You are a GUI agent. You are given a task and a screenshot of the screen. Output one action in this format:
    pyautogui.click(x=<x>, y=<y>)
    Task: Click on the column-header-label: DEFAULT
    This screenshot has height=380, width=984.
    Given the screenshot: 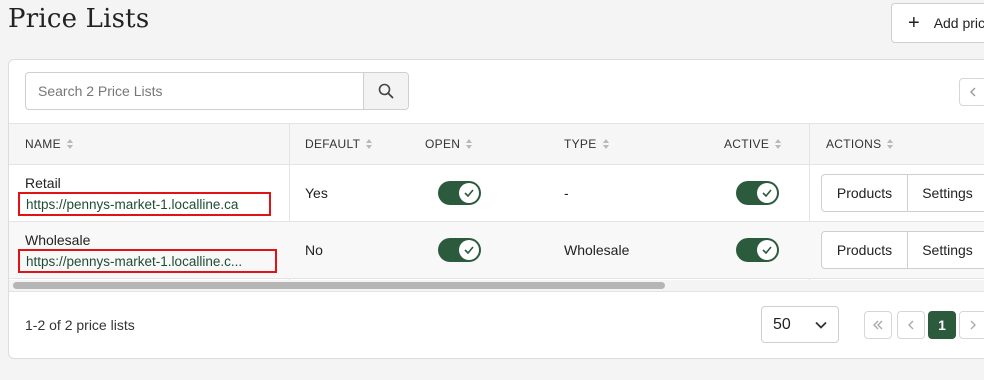 What is the action you would take?
    pyautogui.click(x=333, y=144)
    